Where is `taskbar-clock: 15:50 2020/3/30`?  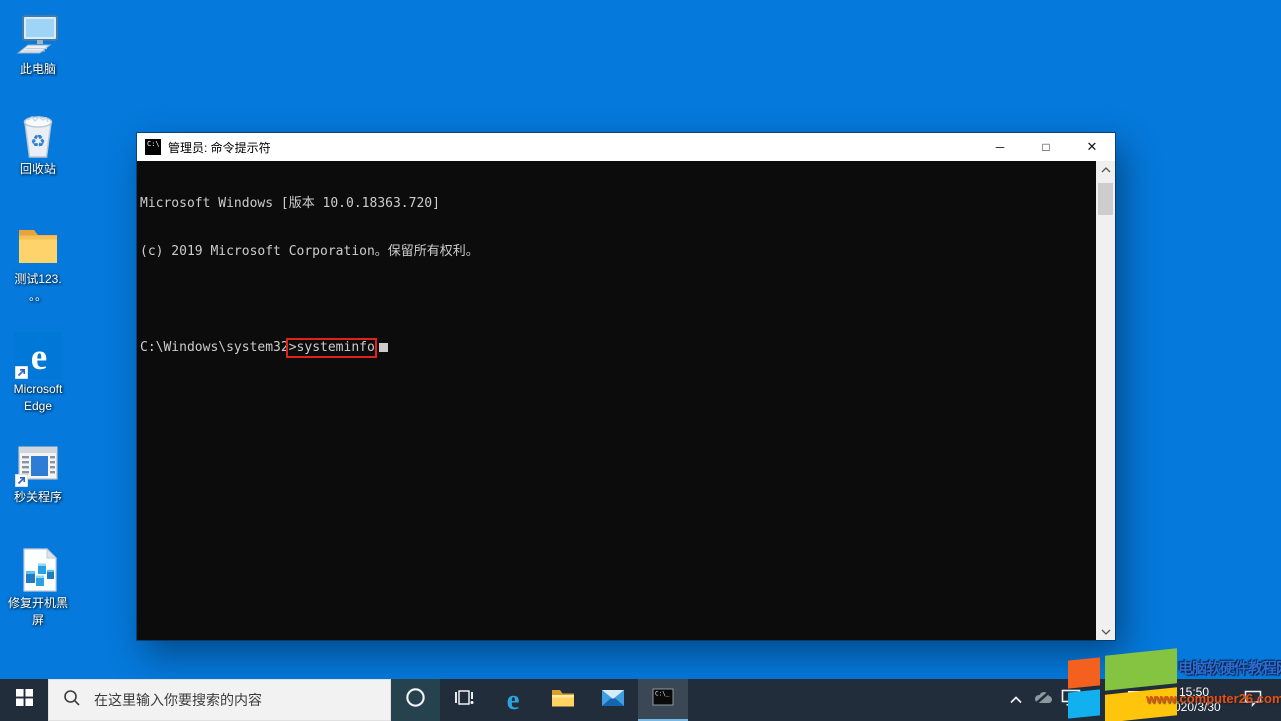
taskbar-clock: 15:50 2020/3/30 is located at coordinates (1194, 700).